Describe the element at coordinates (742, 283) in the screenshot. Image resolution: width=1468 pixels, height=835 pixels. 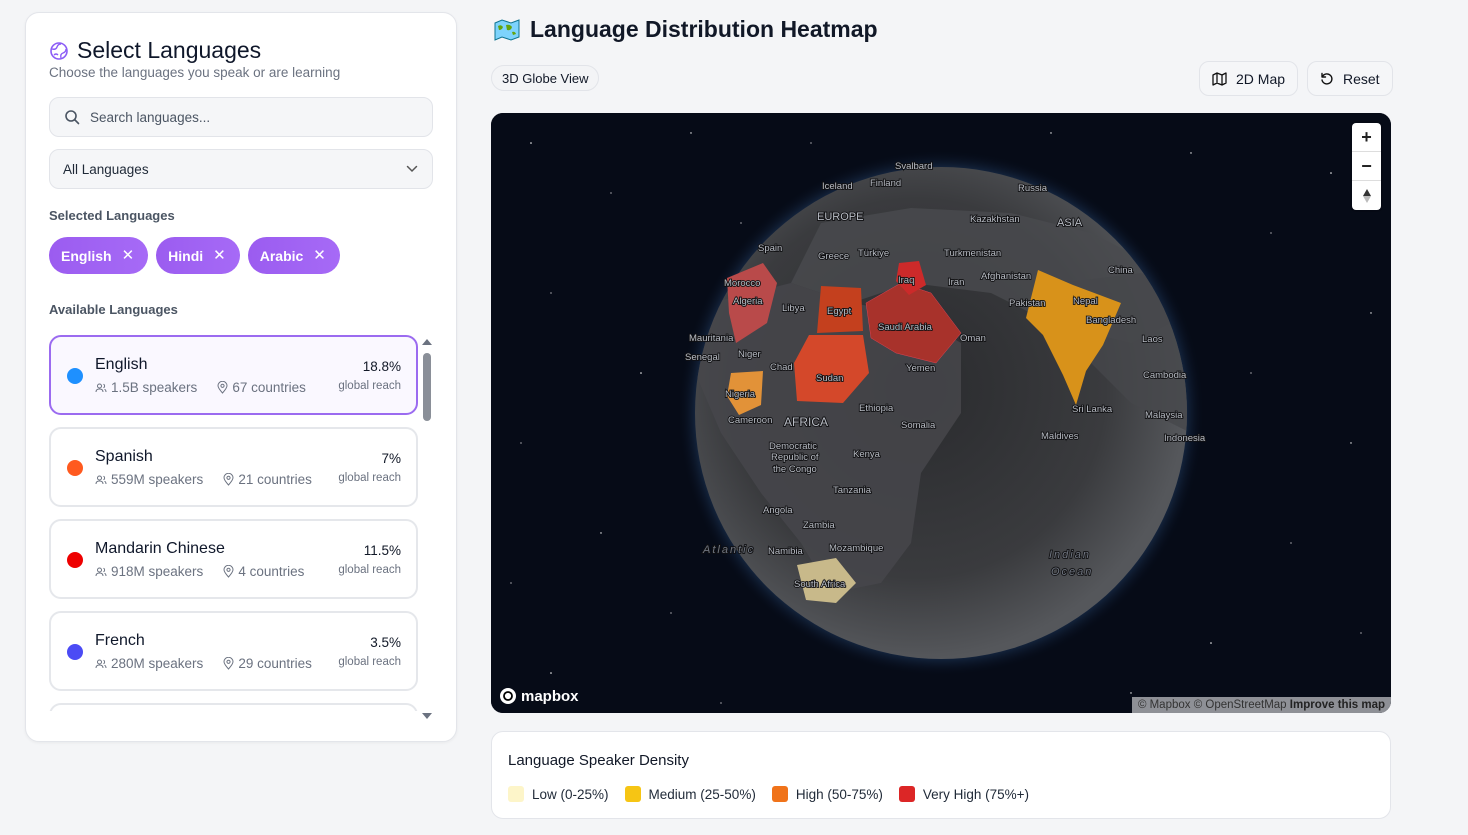
I see `map-label: Morocco` at that location.